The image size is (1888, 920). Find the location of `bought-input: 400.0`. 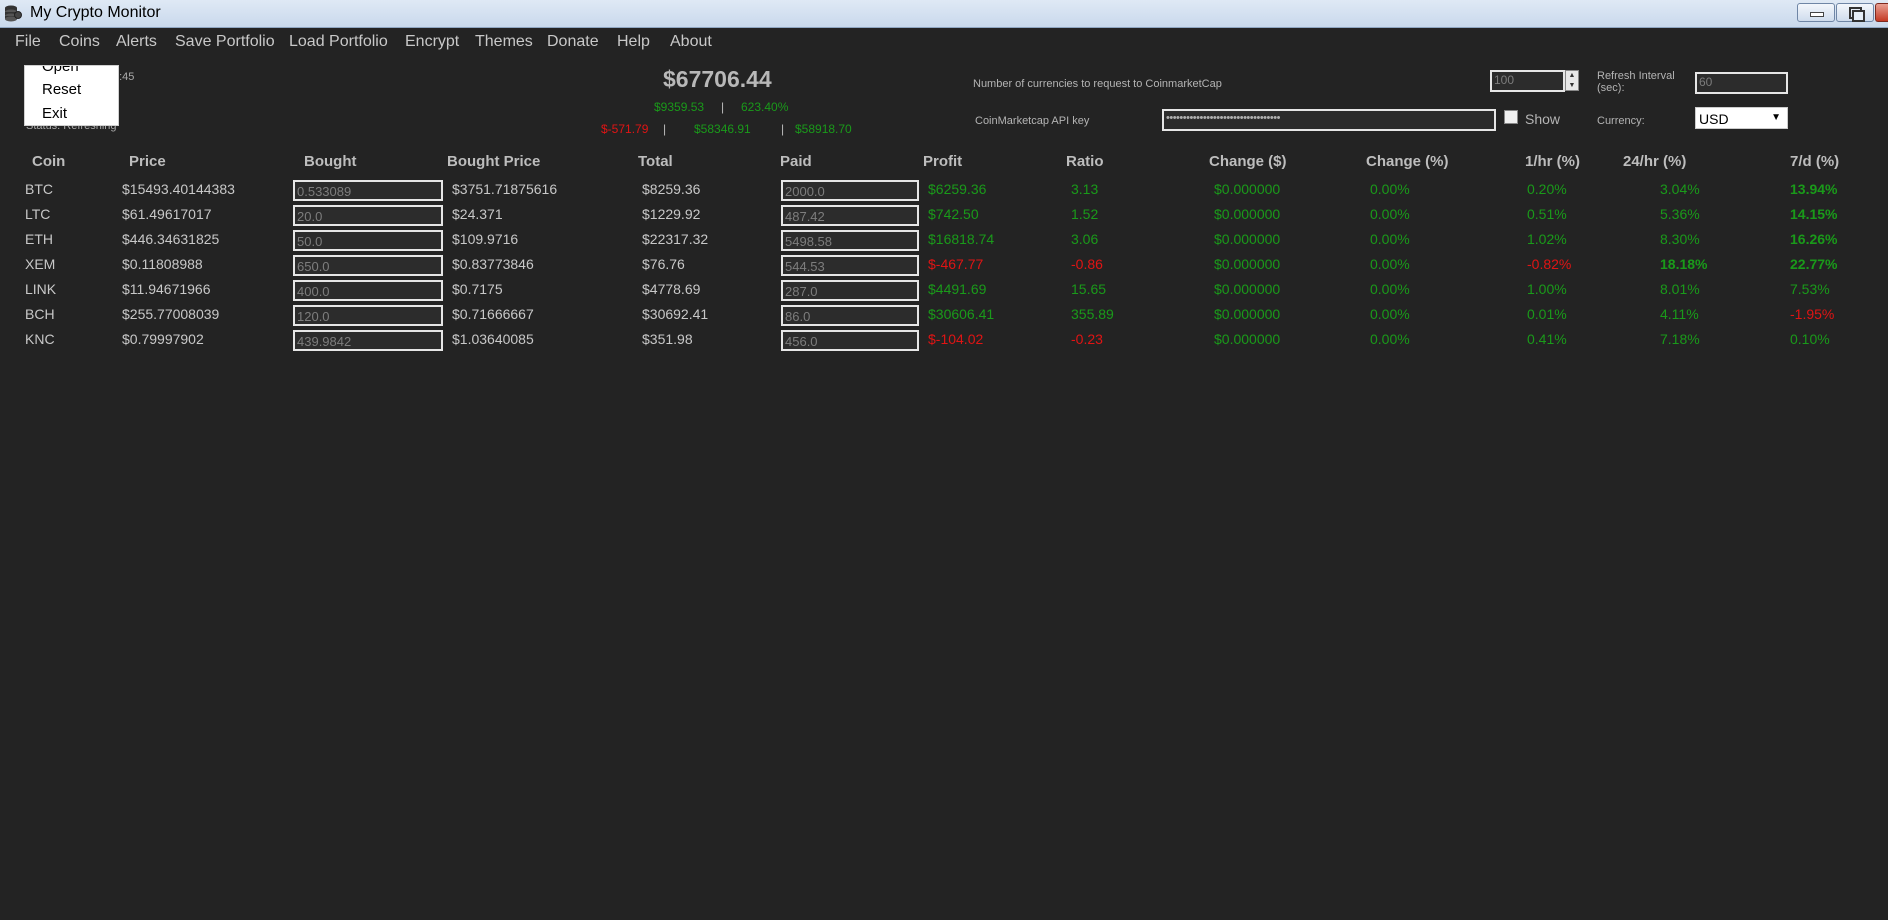

bought-input: 400.0 is located at coordinates (368, 290).